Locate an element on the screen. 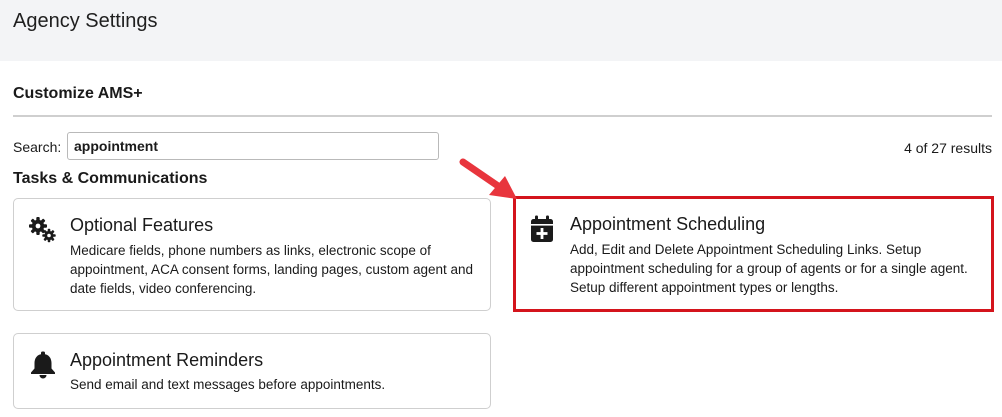  card-title: Appointment Reminders is located at coordinates (167, 360).